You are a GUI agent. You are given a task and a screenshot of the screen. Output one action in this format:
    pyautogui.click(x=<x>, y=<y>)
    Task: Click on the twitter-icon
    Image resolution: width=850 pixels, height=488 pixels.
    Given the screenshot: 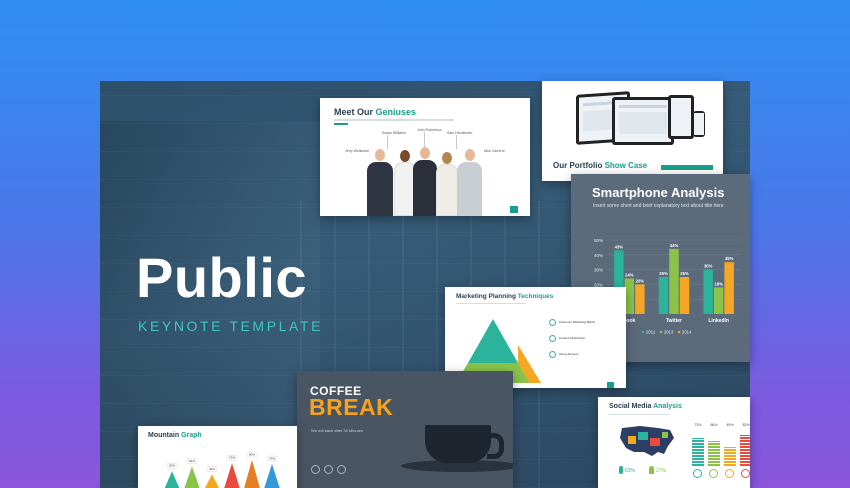 What is the action you would take?
    pyautogui.click(x=713, y=473)
    